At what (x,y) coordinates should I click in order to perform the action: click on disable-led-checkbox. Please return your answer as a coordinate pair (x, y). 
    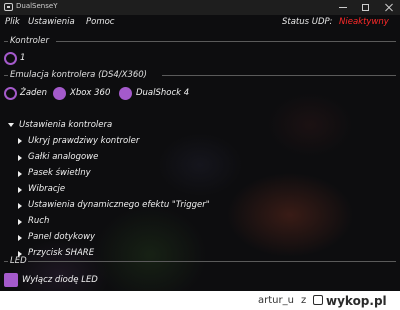
    Looking at the image, I should click on (11, 280).